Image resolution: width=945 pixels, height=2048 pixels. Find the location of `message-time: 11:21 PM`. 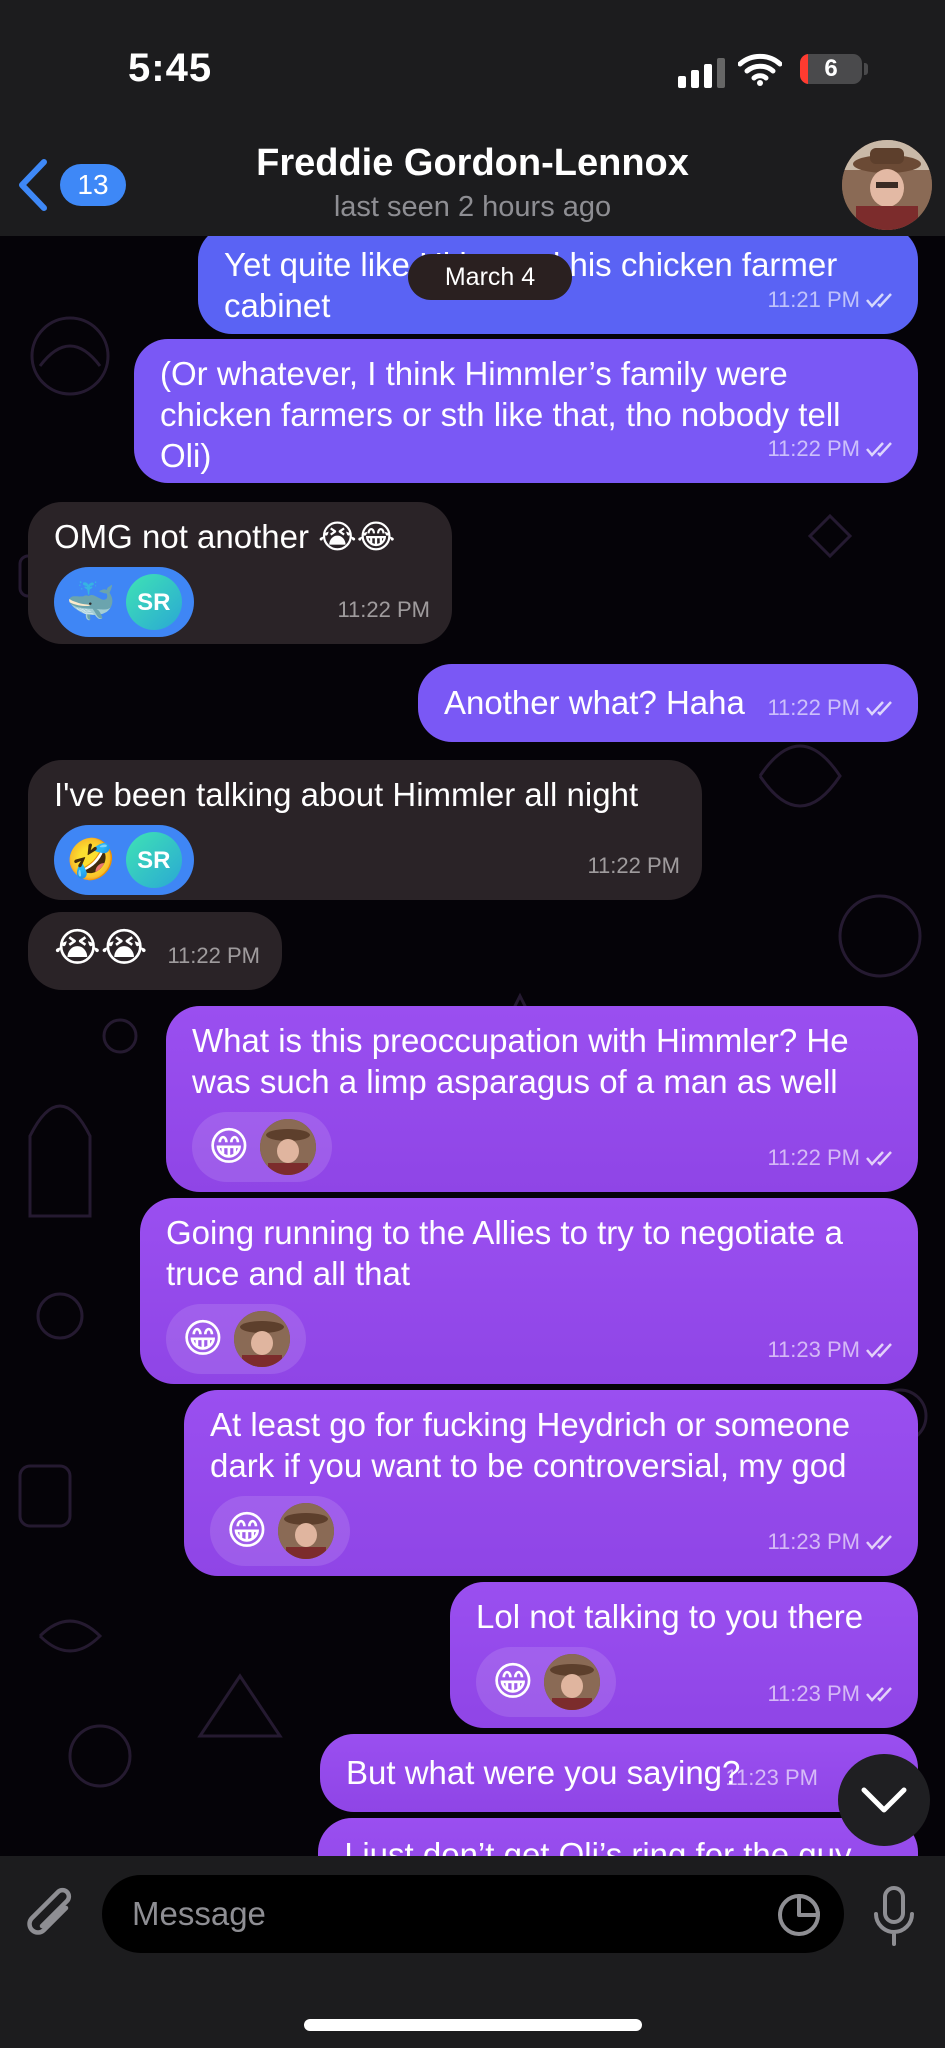

message-time: 11:21 PM is located at coordinates (813, 299).